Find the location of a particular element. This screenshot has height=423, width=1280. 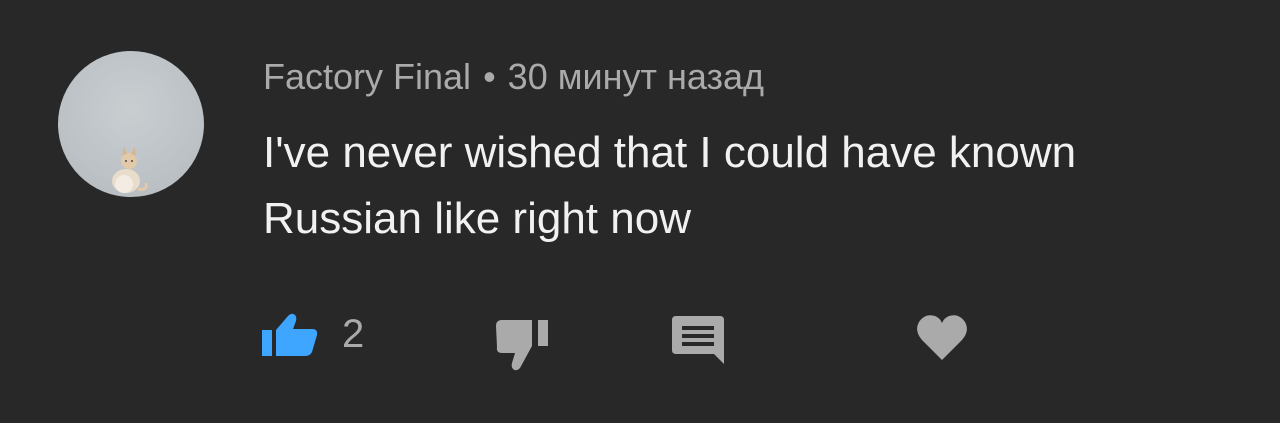

dislike-button is located at coordinates (524, 346).